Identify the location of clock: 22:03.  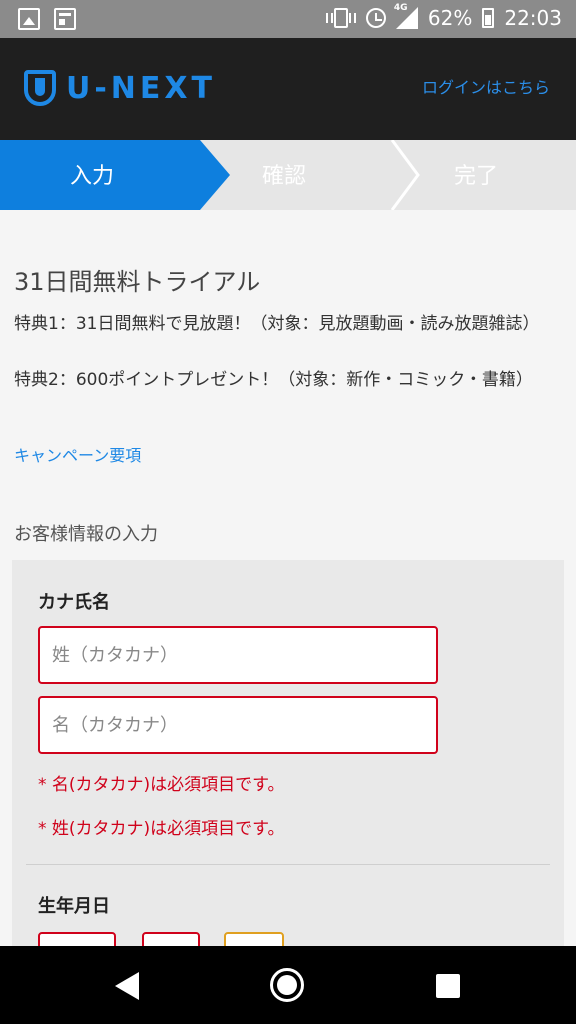
(533, 18).